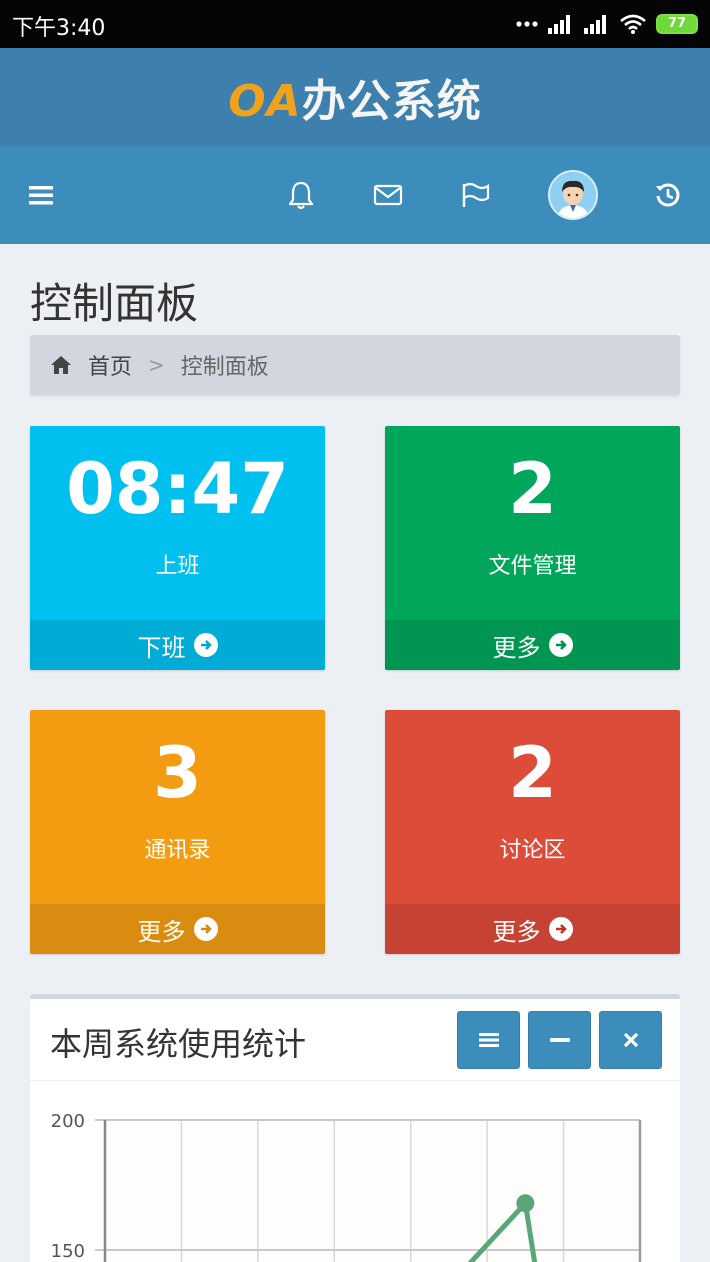 Image resolution: width=710 pixels, height=1262 pixels. I want to click on tile-label: 上班, so click(177, 566).